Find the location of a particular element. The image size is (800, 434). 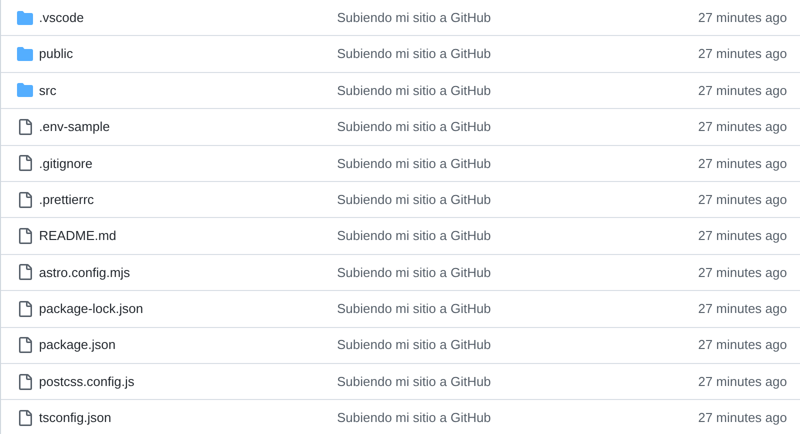

file-name-link: postcss.config.js is located at coordinates (86, 381).